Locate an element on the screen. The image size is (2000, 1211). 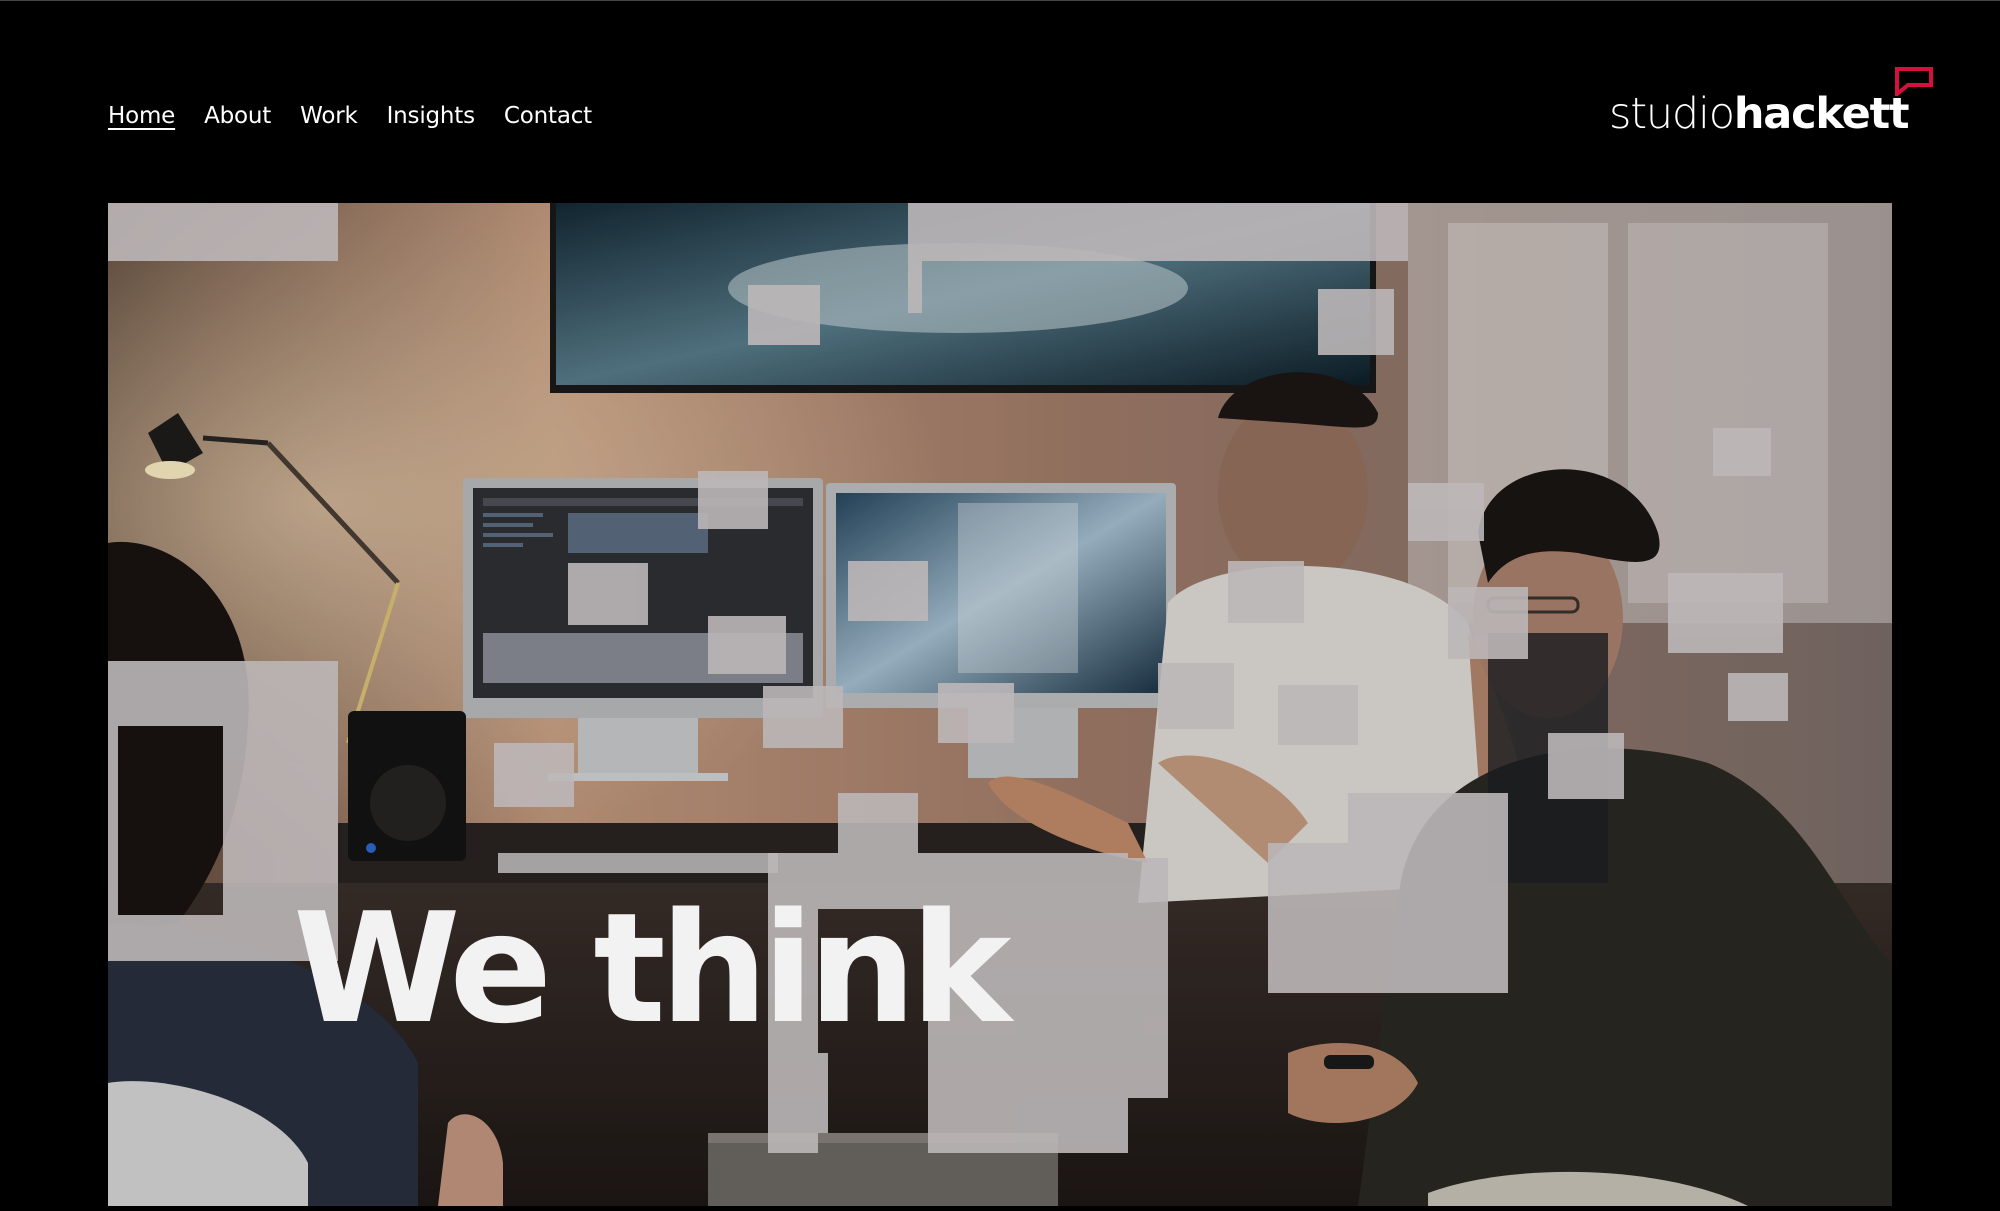
top-border is located at coordinates (1000, 0).